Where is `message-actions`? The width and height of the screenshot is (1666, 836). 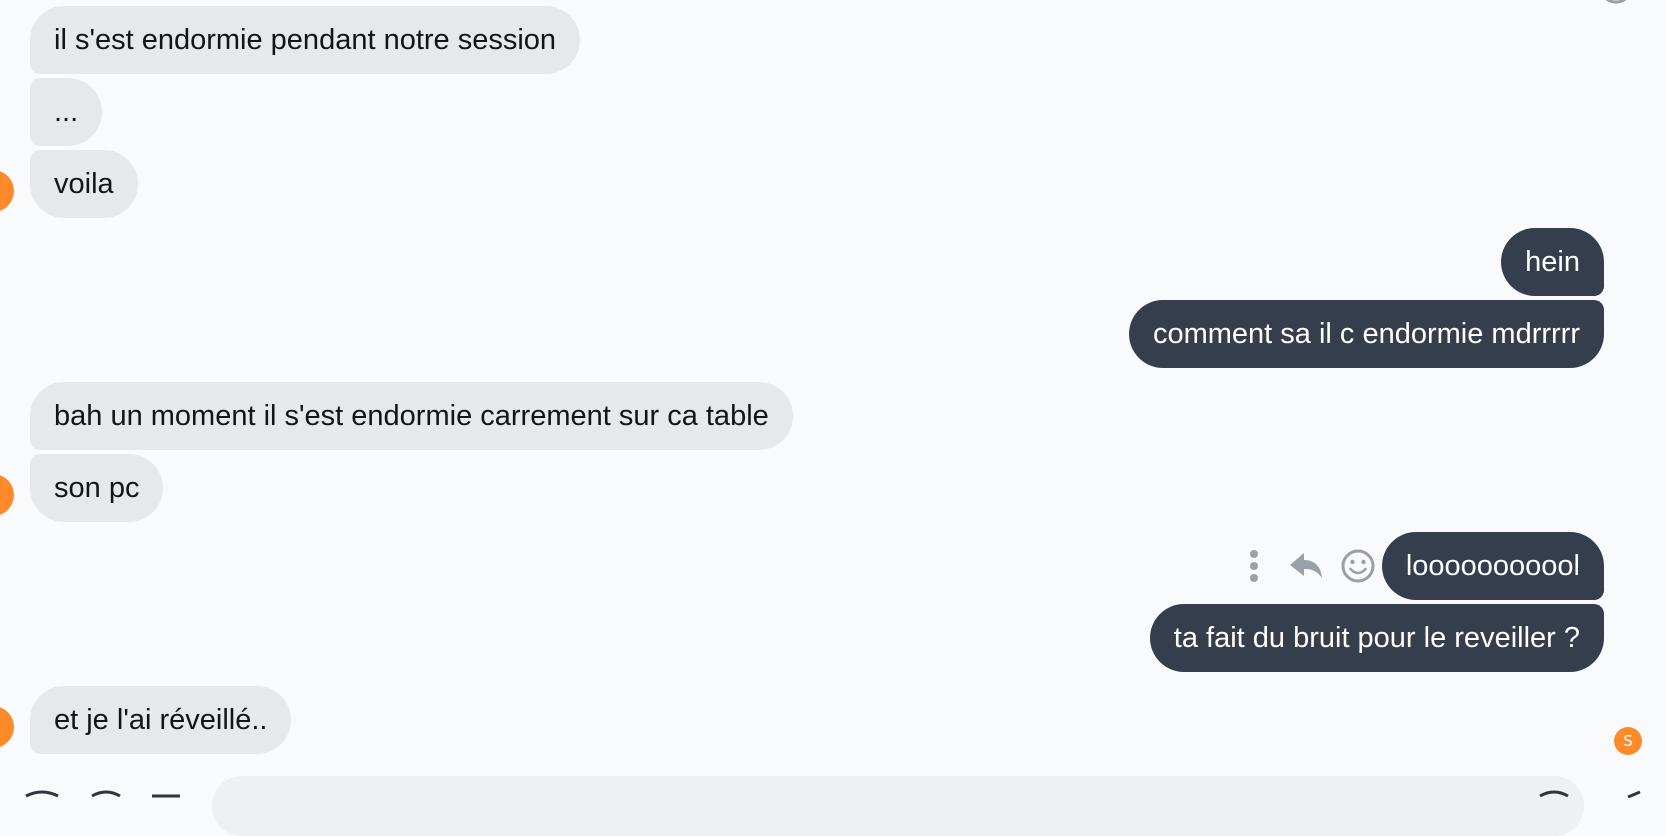
message-actions is located at coordinates (1309, 566).